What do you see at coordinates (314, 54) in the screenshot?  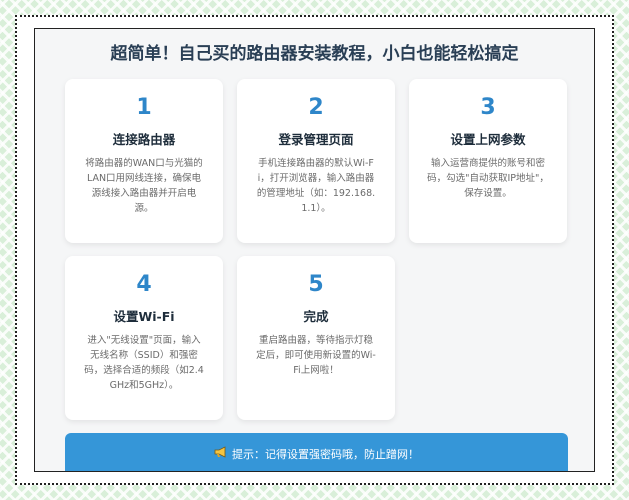 I see `page-title: 超简单！自己买的路由器安装教程，小白也能轻松搞定` at bounding box center [314, 54].